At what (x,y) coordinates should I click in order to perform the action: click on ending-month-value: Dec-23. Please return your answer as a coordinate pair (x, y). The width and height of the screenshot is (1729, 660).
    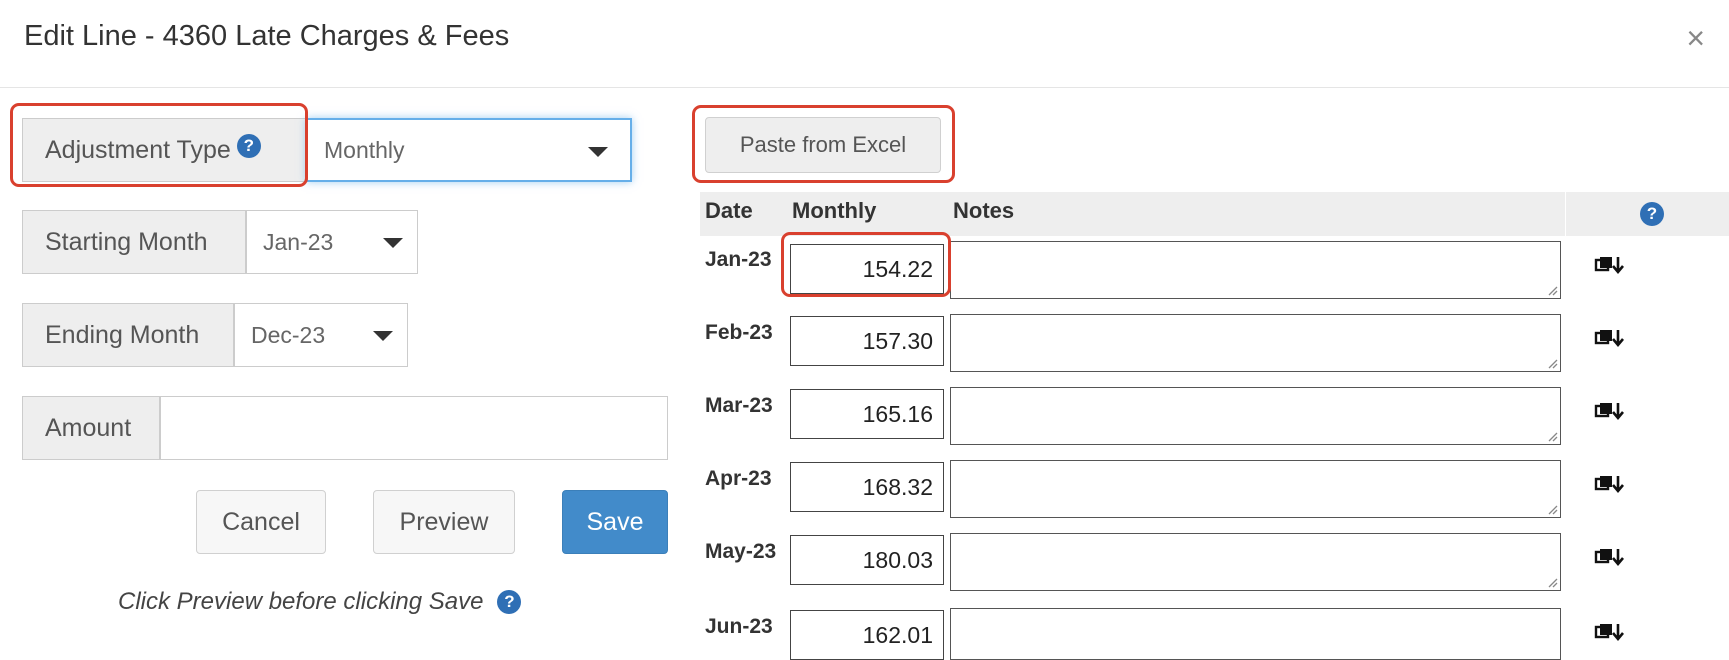
    Looking at the image, I should click on (288, 334).